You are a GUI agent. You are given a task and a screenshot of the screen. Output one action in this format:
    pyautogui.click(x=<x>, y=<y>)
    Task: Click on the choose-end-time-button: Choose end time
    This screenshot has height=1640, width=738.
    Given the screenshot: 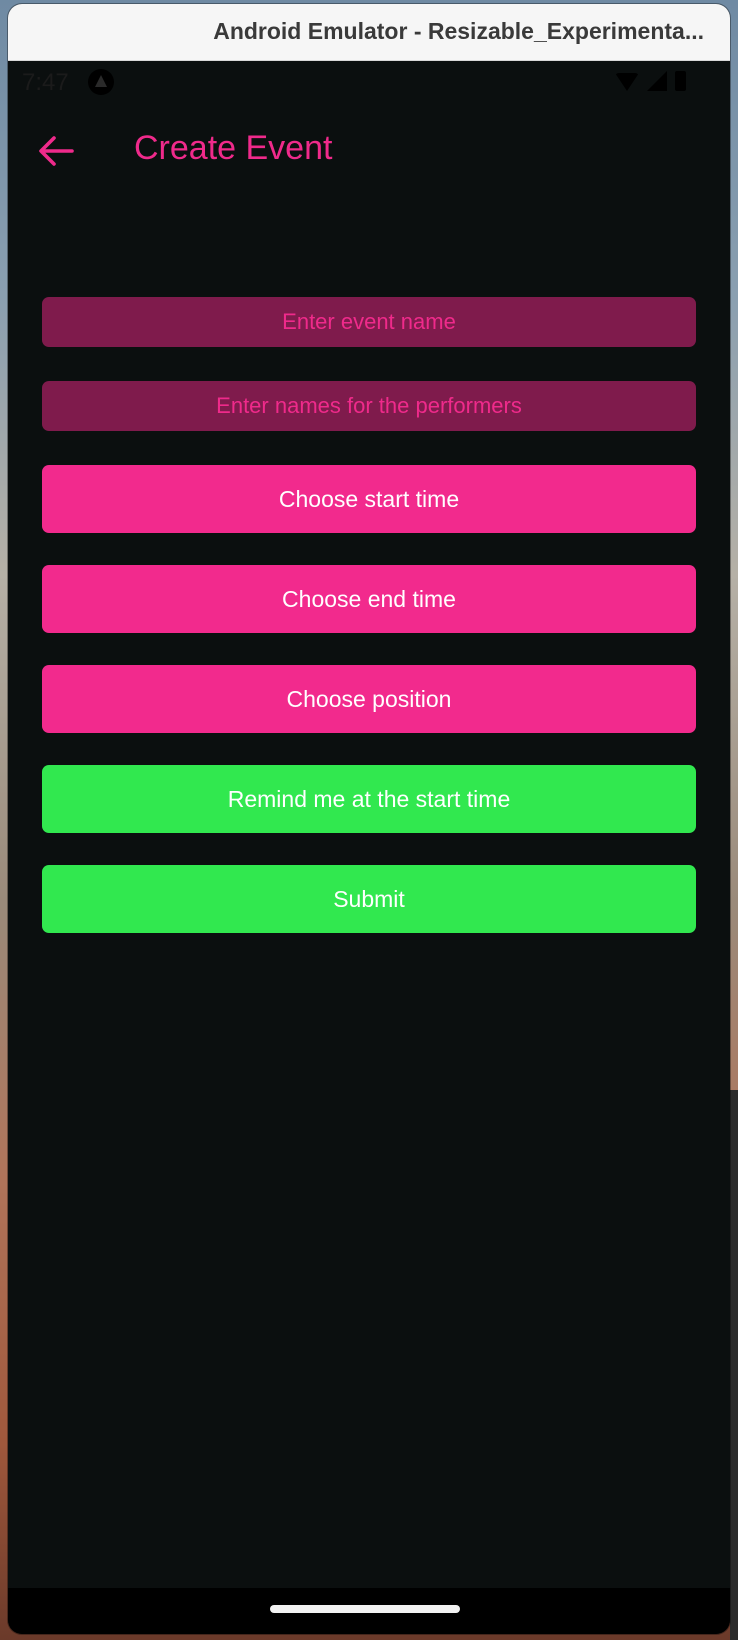 What is the action you would take?
    pyautogui.click(x=369, y=599)
    